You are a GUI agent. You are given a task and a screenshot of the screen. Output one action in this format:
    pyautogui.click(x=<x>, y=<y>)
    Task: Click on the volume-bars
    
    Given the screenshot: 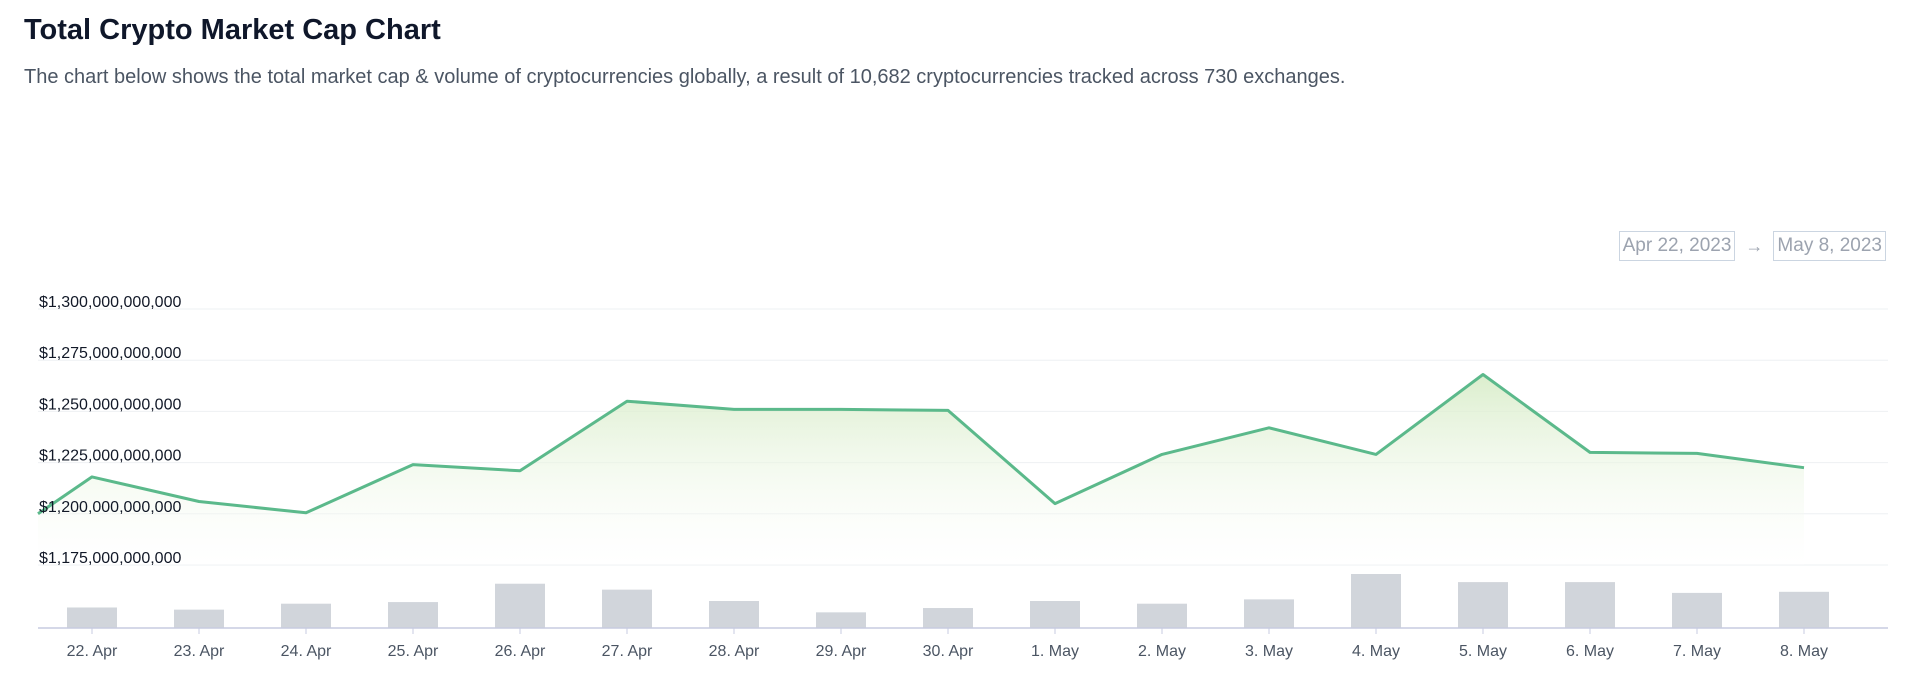 What is the action you would take?
    pyautogui.click(x=948, y=601)
    